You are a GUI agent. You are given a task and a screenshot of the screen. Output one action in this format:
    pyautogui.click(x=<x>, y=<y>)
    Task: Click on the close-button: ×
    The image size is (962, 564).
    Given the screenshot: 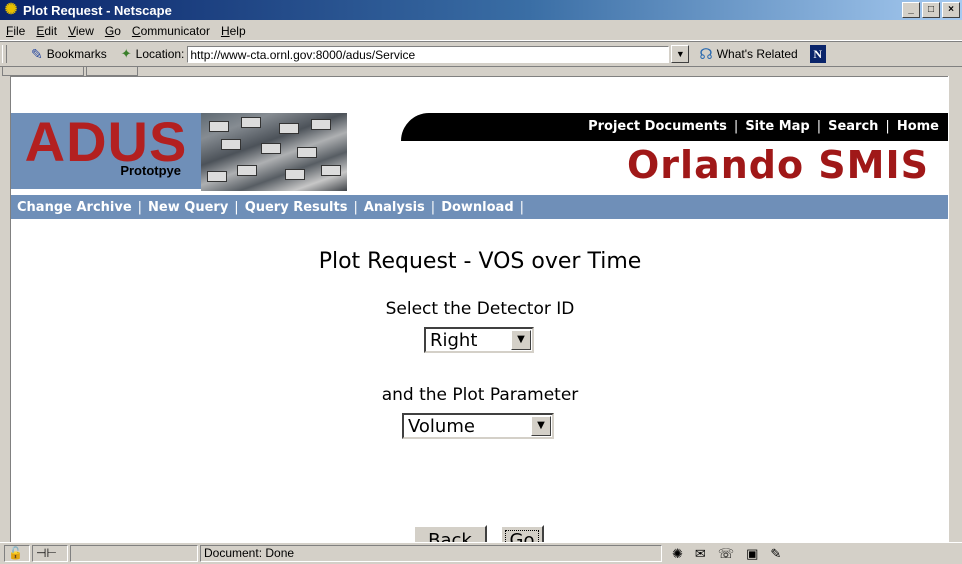 What is the action you would take?
    pyautogui.click(x=951, y=10)
    